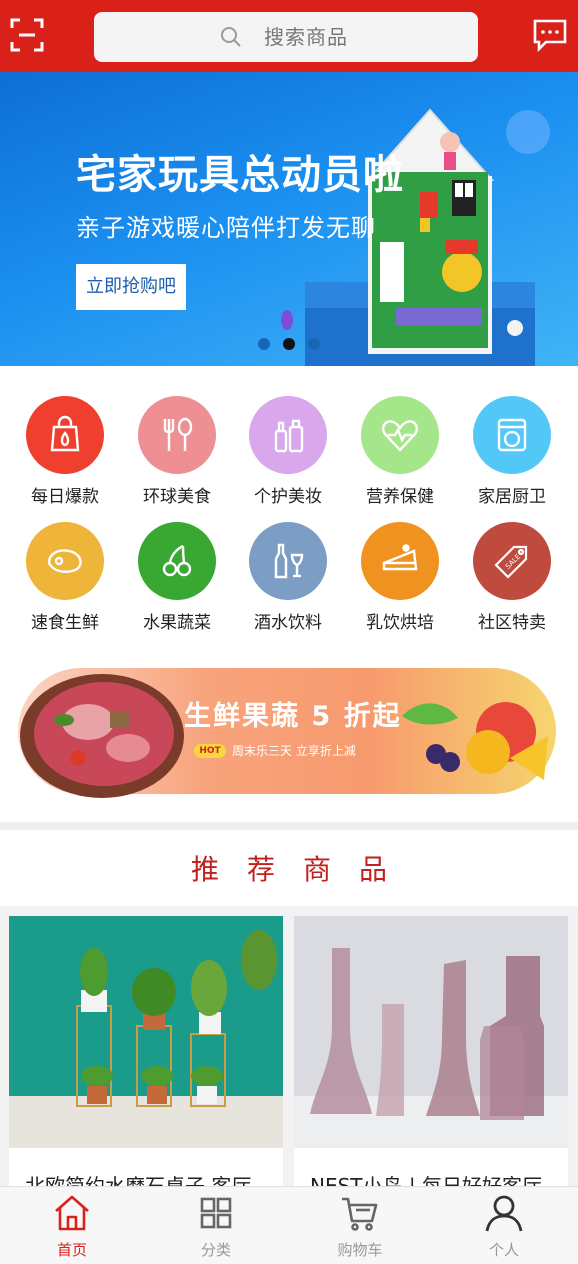 This screenshot has width=578, height=1264. What do you see at coordinates (306, 37) in the screenshot?
I see `search-placeholder: 搜索商品` at bounding box center [306, 37].